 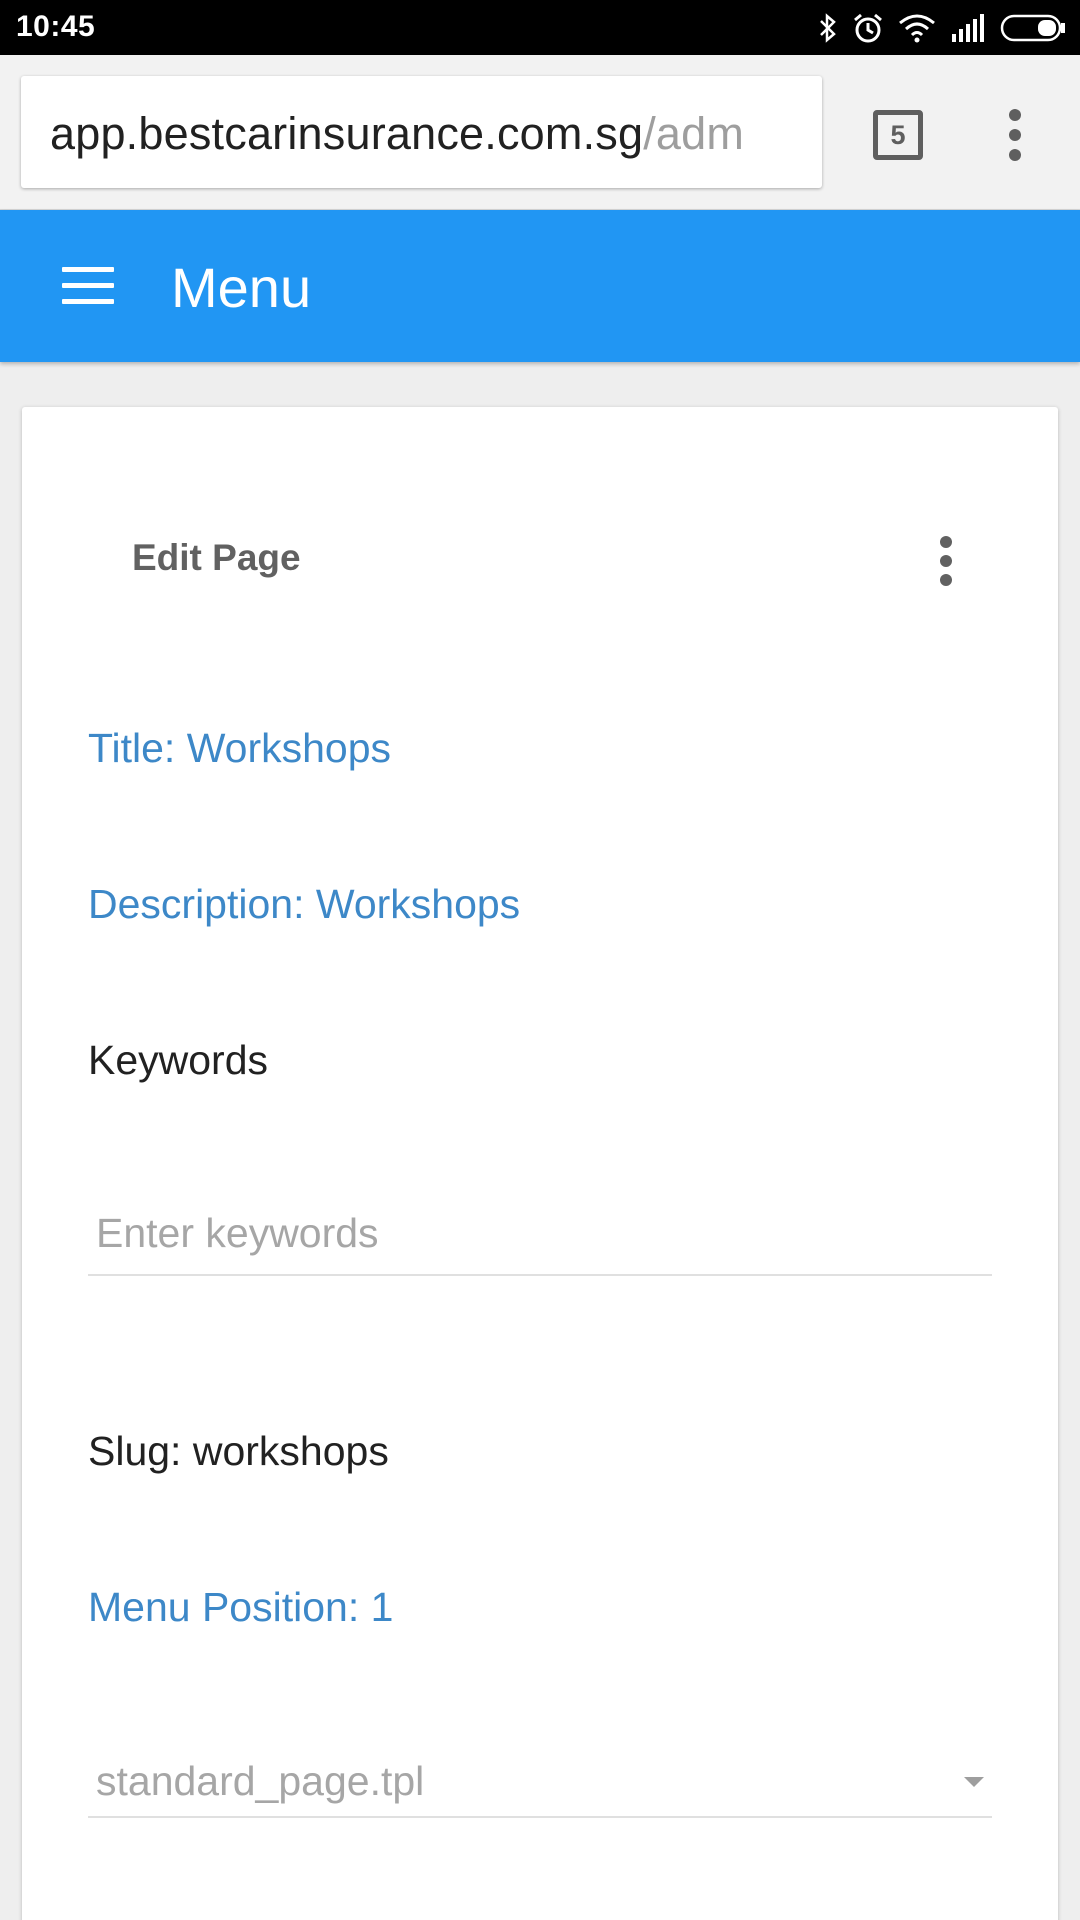 What do you see at coordinates (540, 1779) in the screenshot?
I see `template-select: standard_page.tpl` at bounding box center [540, 1779].